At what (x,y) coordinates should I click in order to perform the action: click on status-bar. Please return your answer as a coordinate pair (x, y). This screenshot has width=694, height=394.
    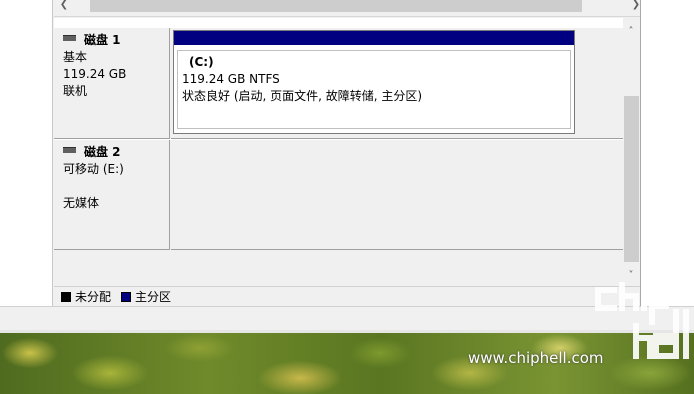
    Looking at the image, I should click on (347, 318).